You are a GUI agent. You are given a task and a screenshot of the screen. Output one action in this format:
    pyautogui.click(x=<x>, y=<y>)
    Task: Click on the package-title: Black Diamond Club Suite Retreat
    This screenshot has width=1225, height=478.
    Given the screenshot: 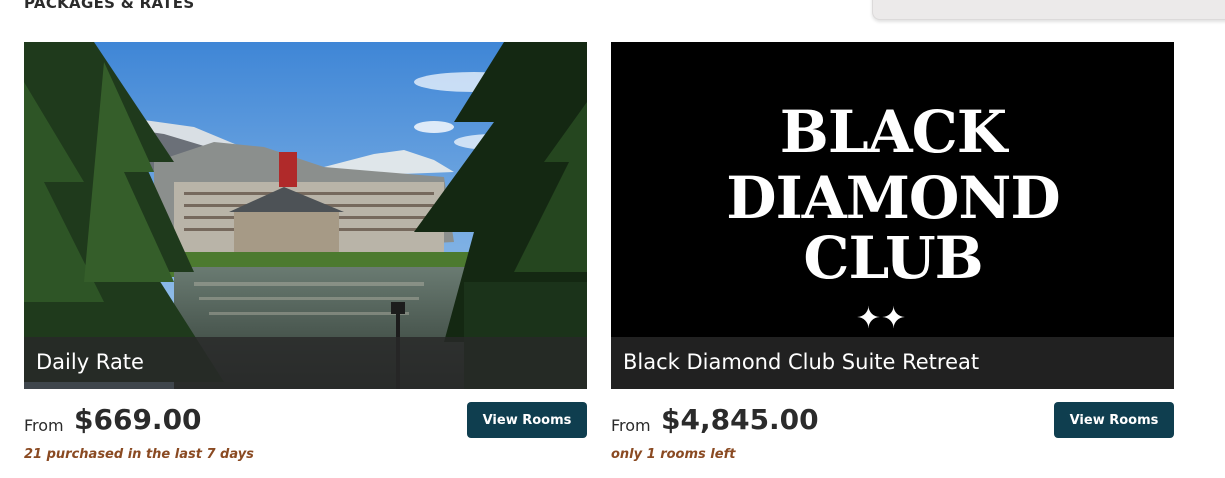 What is the action you would take?
    pyautogui.click(x=892, y=363)
    